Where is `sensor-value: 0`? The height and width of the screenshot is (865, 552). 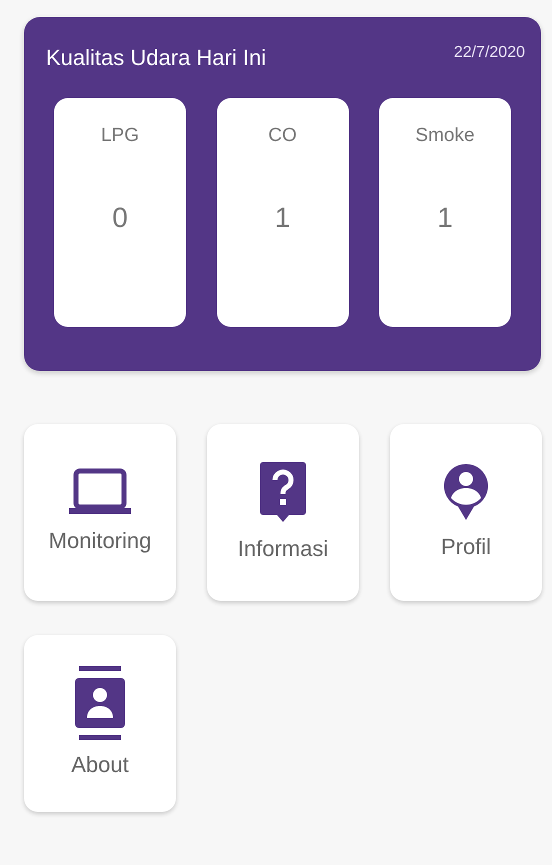
sensor-value: 0 is located at coordinates (120, 217).